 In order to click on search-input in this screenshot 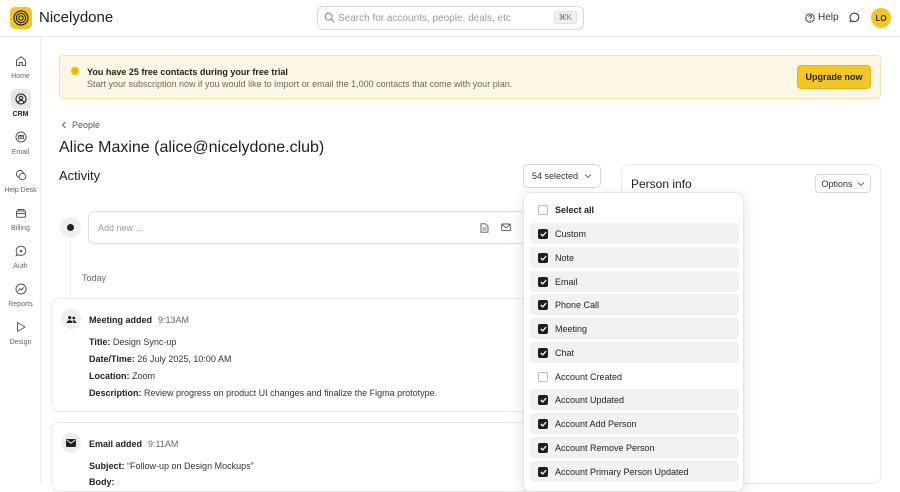, I will do `click(448, 18)`.